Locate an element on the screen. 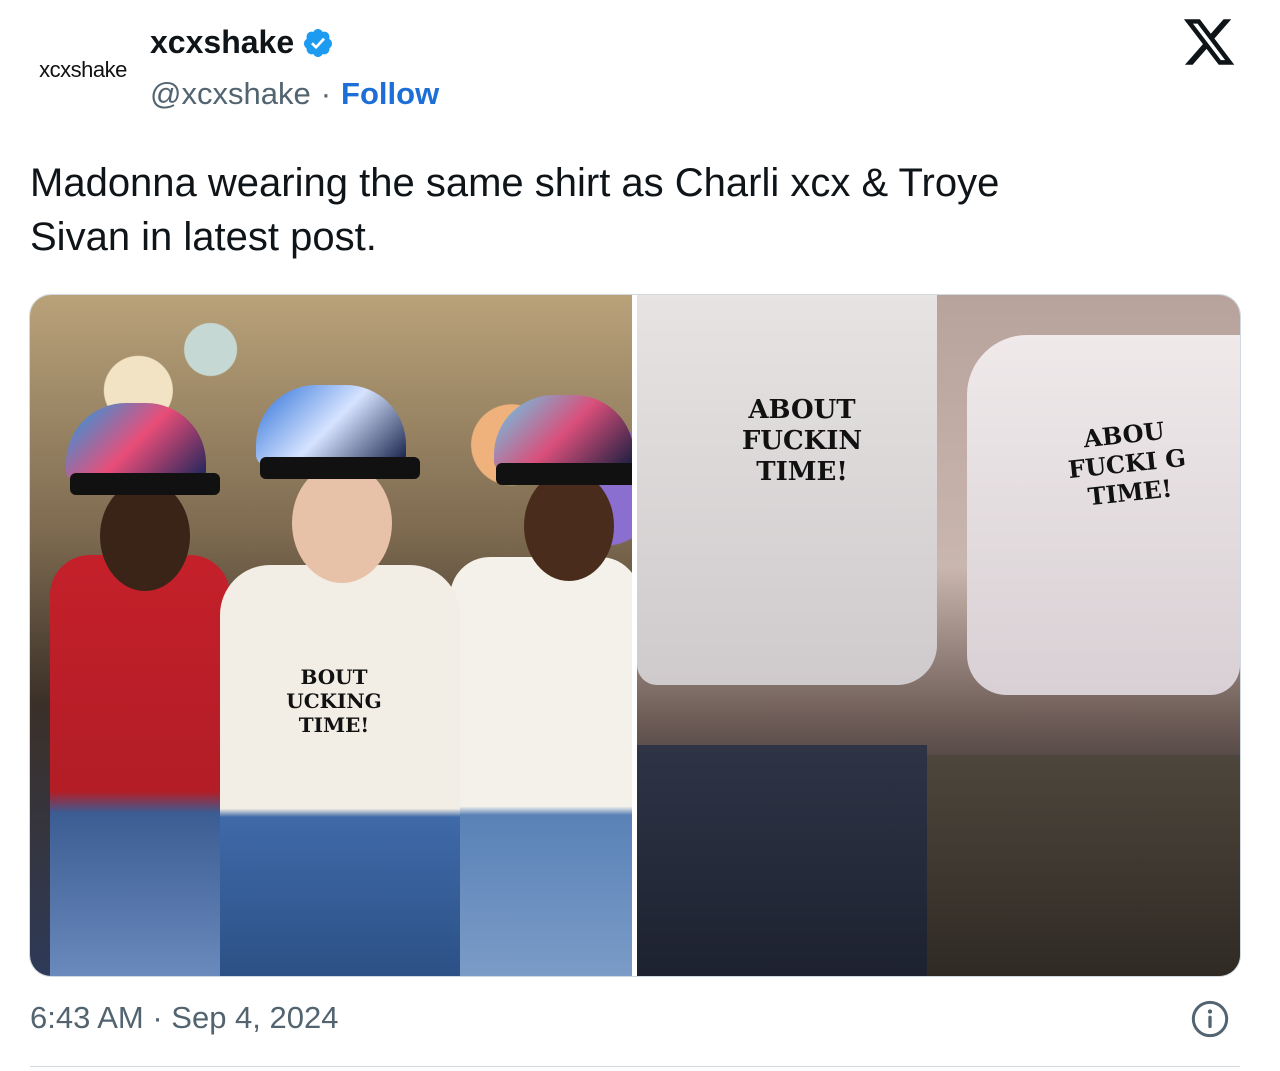  divider is located at coordinates (635, 1066).